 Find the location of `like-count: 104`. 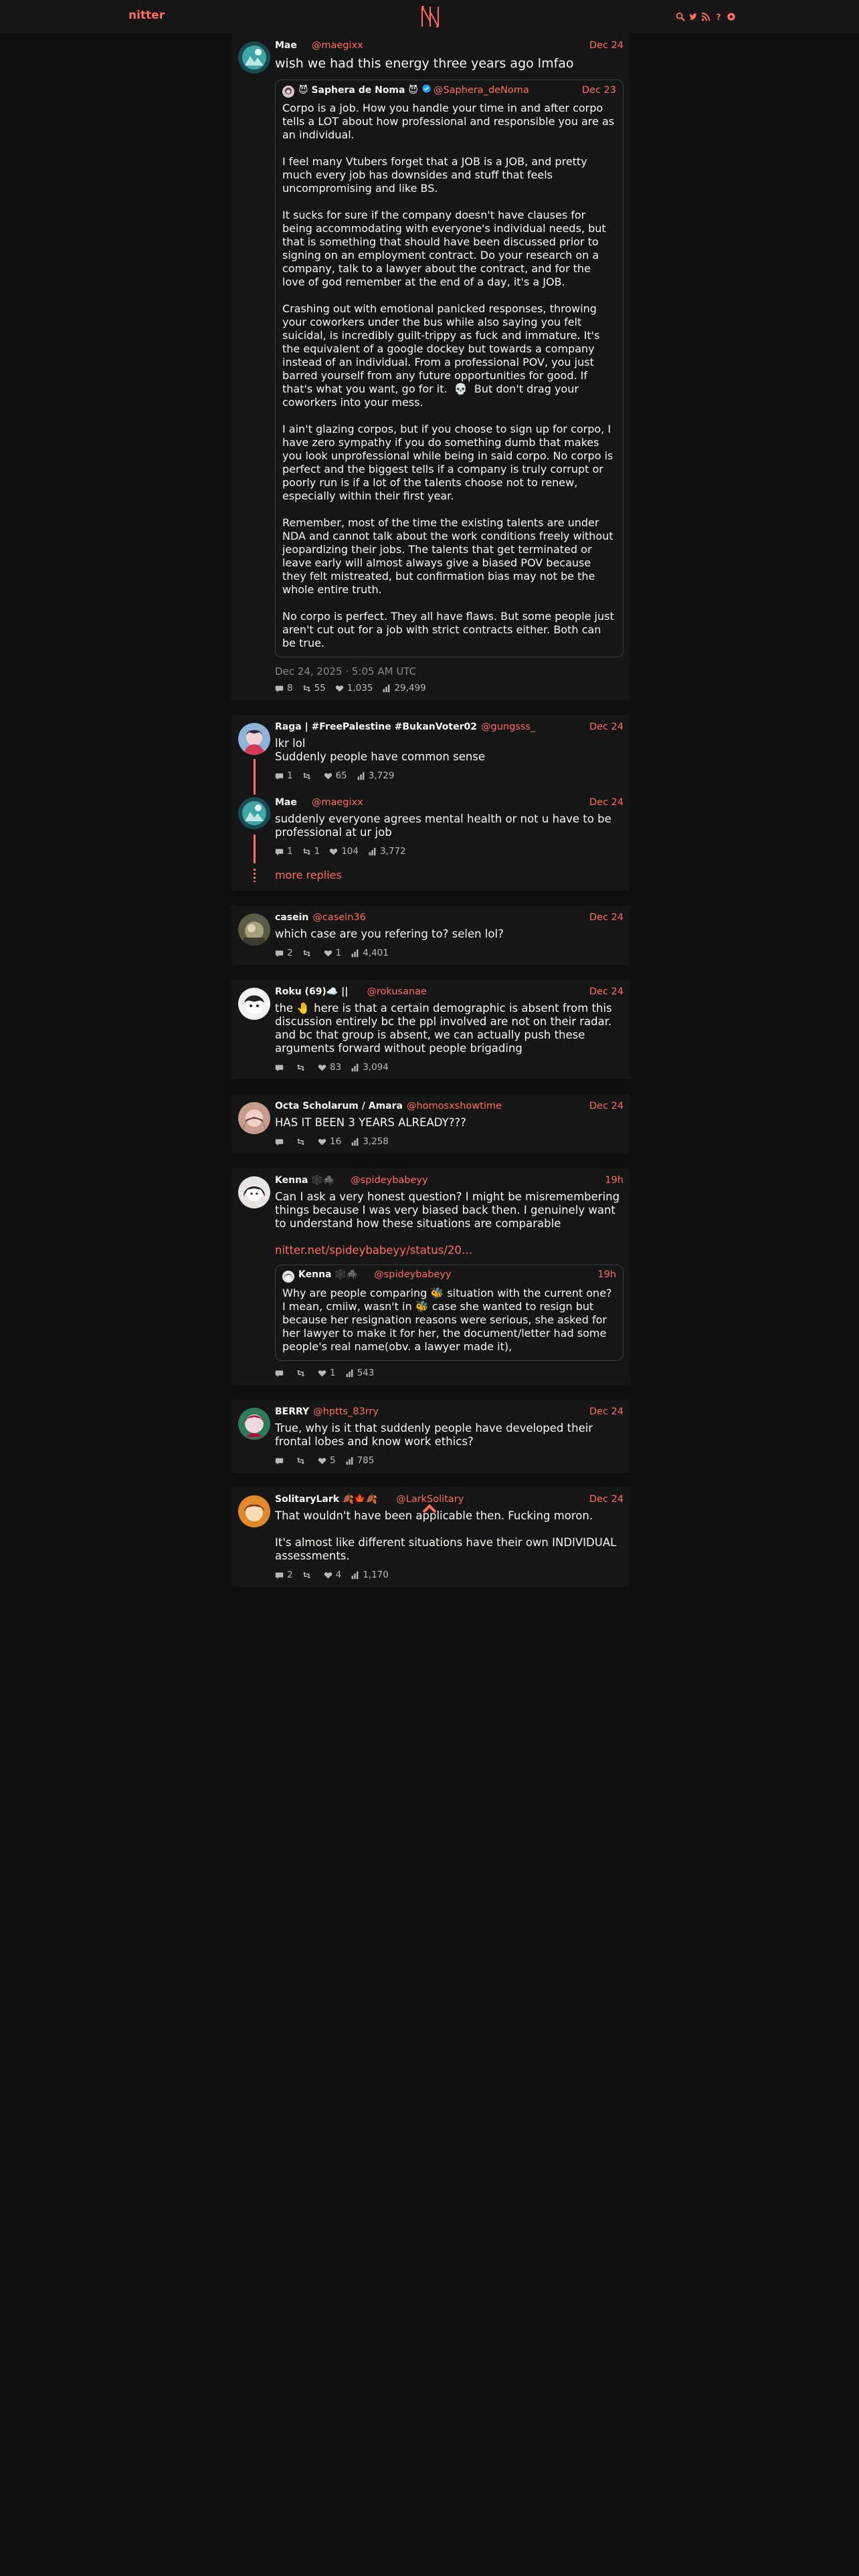

like-count: 104 is located at coordinates (344, 851).